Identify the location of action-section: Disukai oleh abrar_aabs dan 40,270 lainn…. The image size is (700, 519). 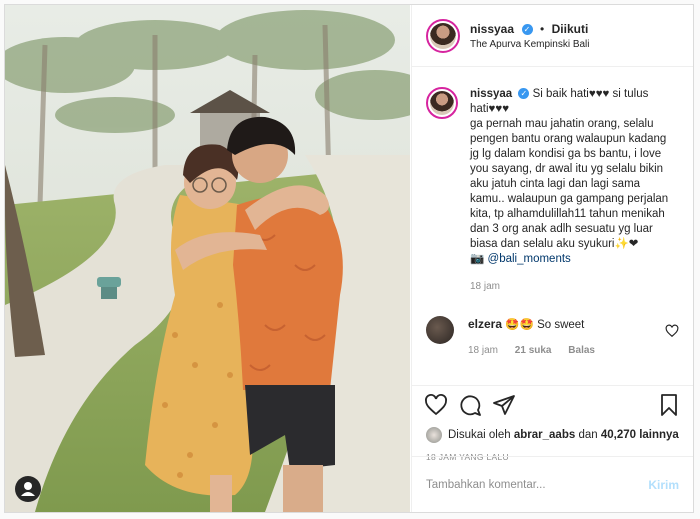
(552, 423).